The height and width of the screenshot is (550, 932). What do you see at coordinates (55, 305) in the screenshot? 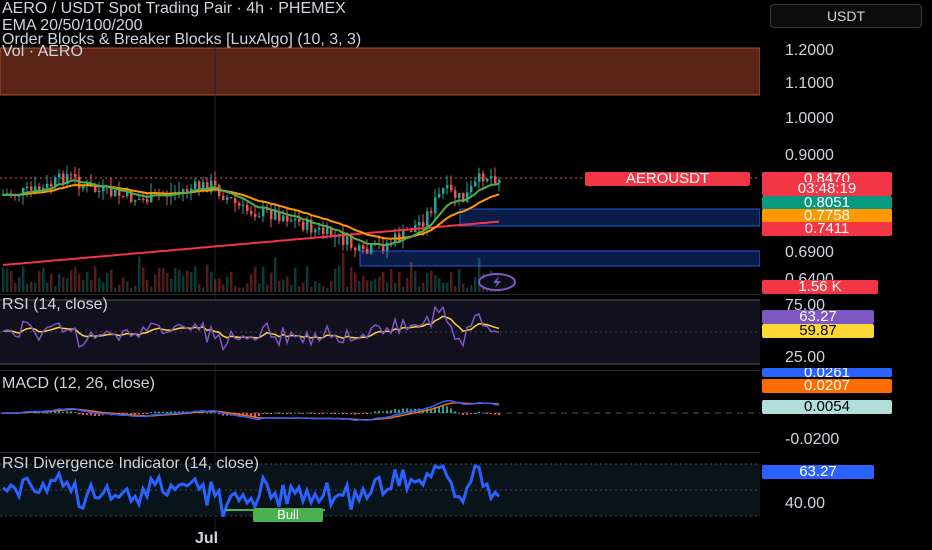
I see `rsi-title: RSI (14, close)` at bounding box center [55, 305].